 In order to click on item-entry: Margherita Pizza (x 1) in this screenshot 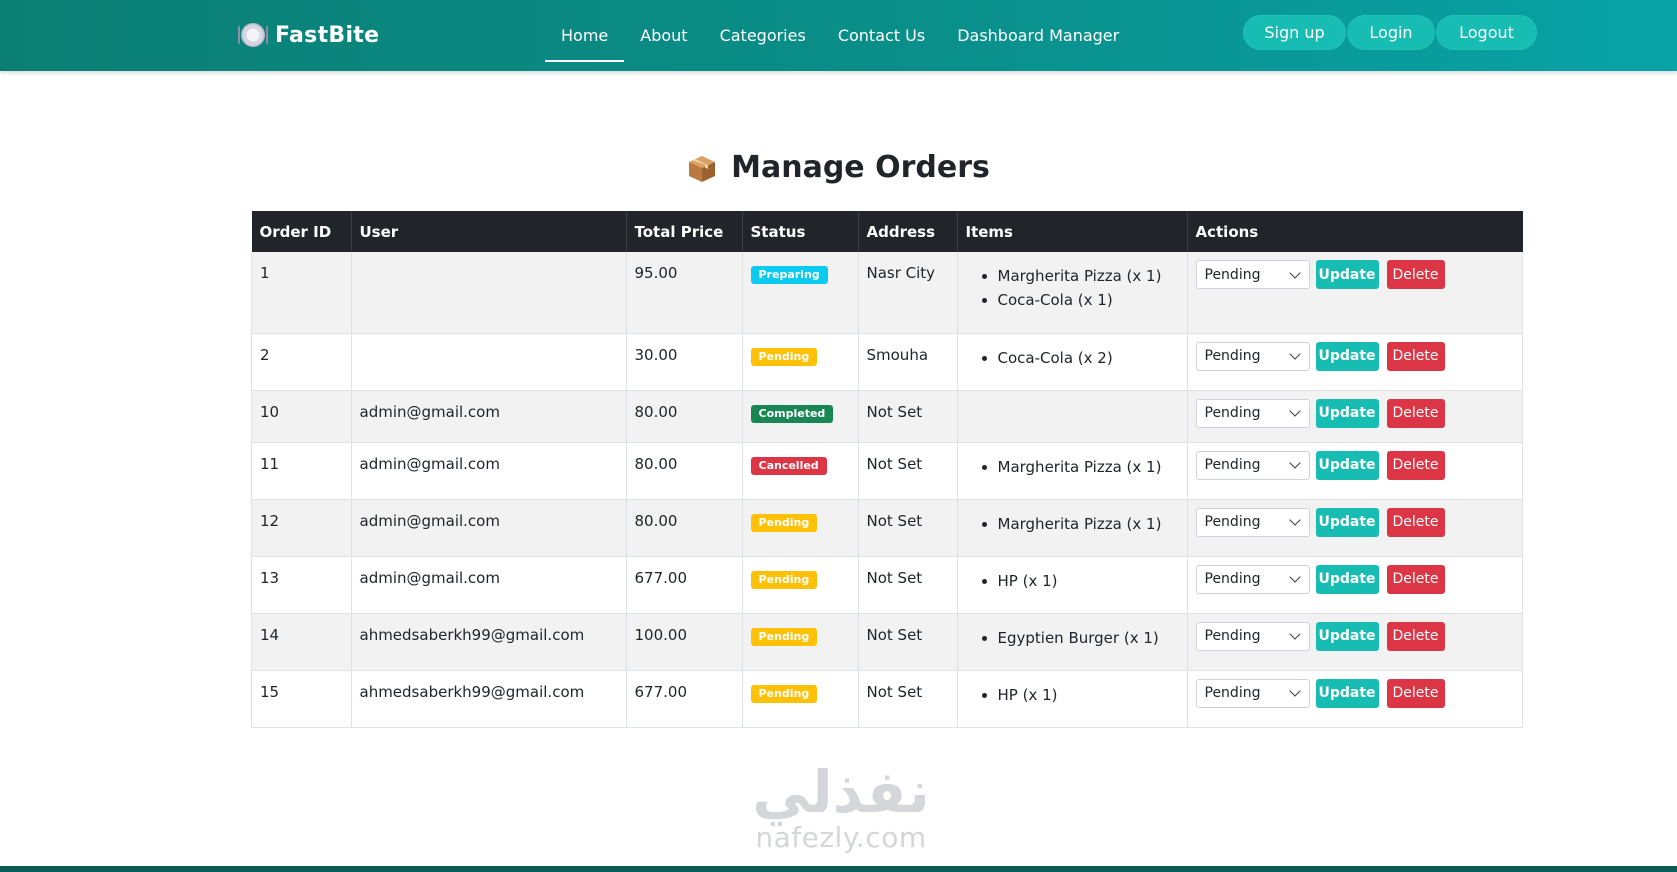, I will do `click(1088, 524)`.